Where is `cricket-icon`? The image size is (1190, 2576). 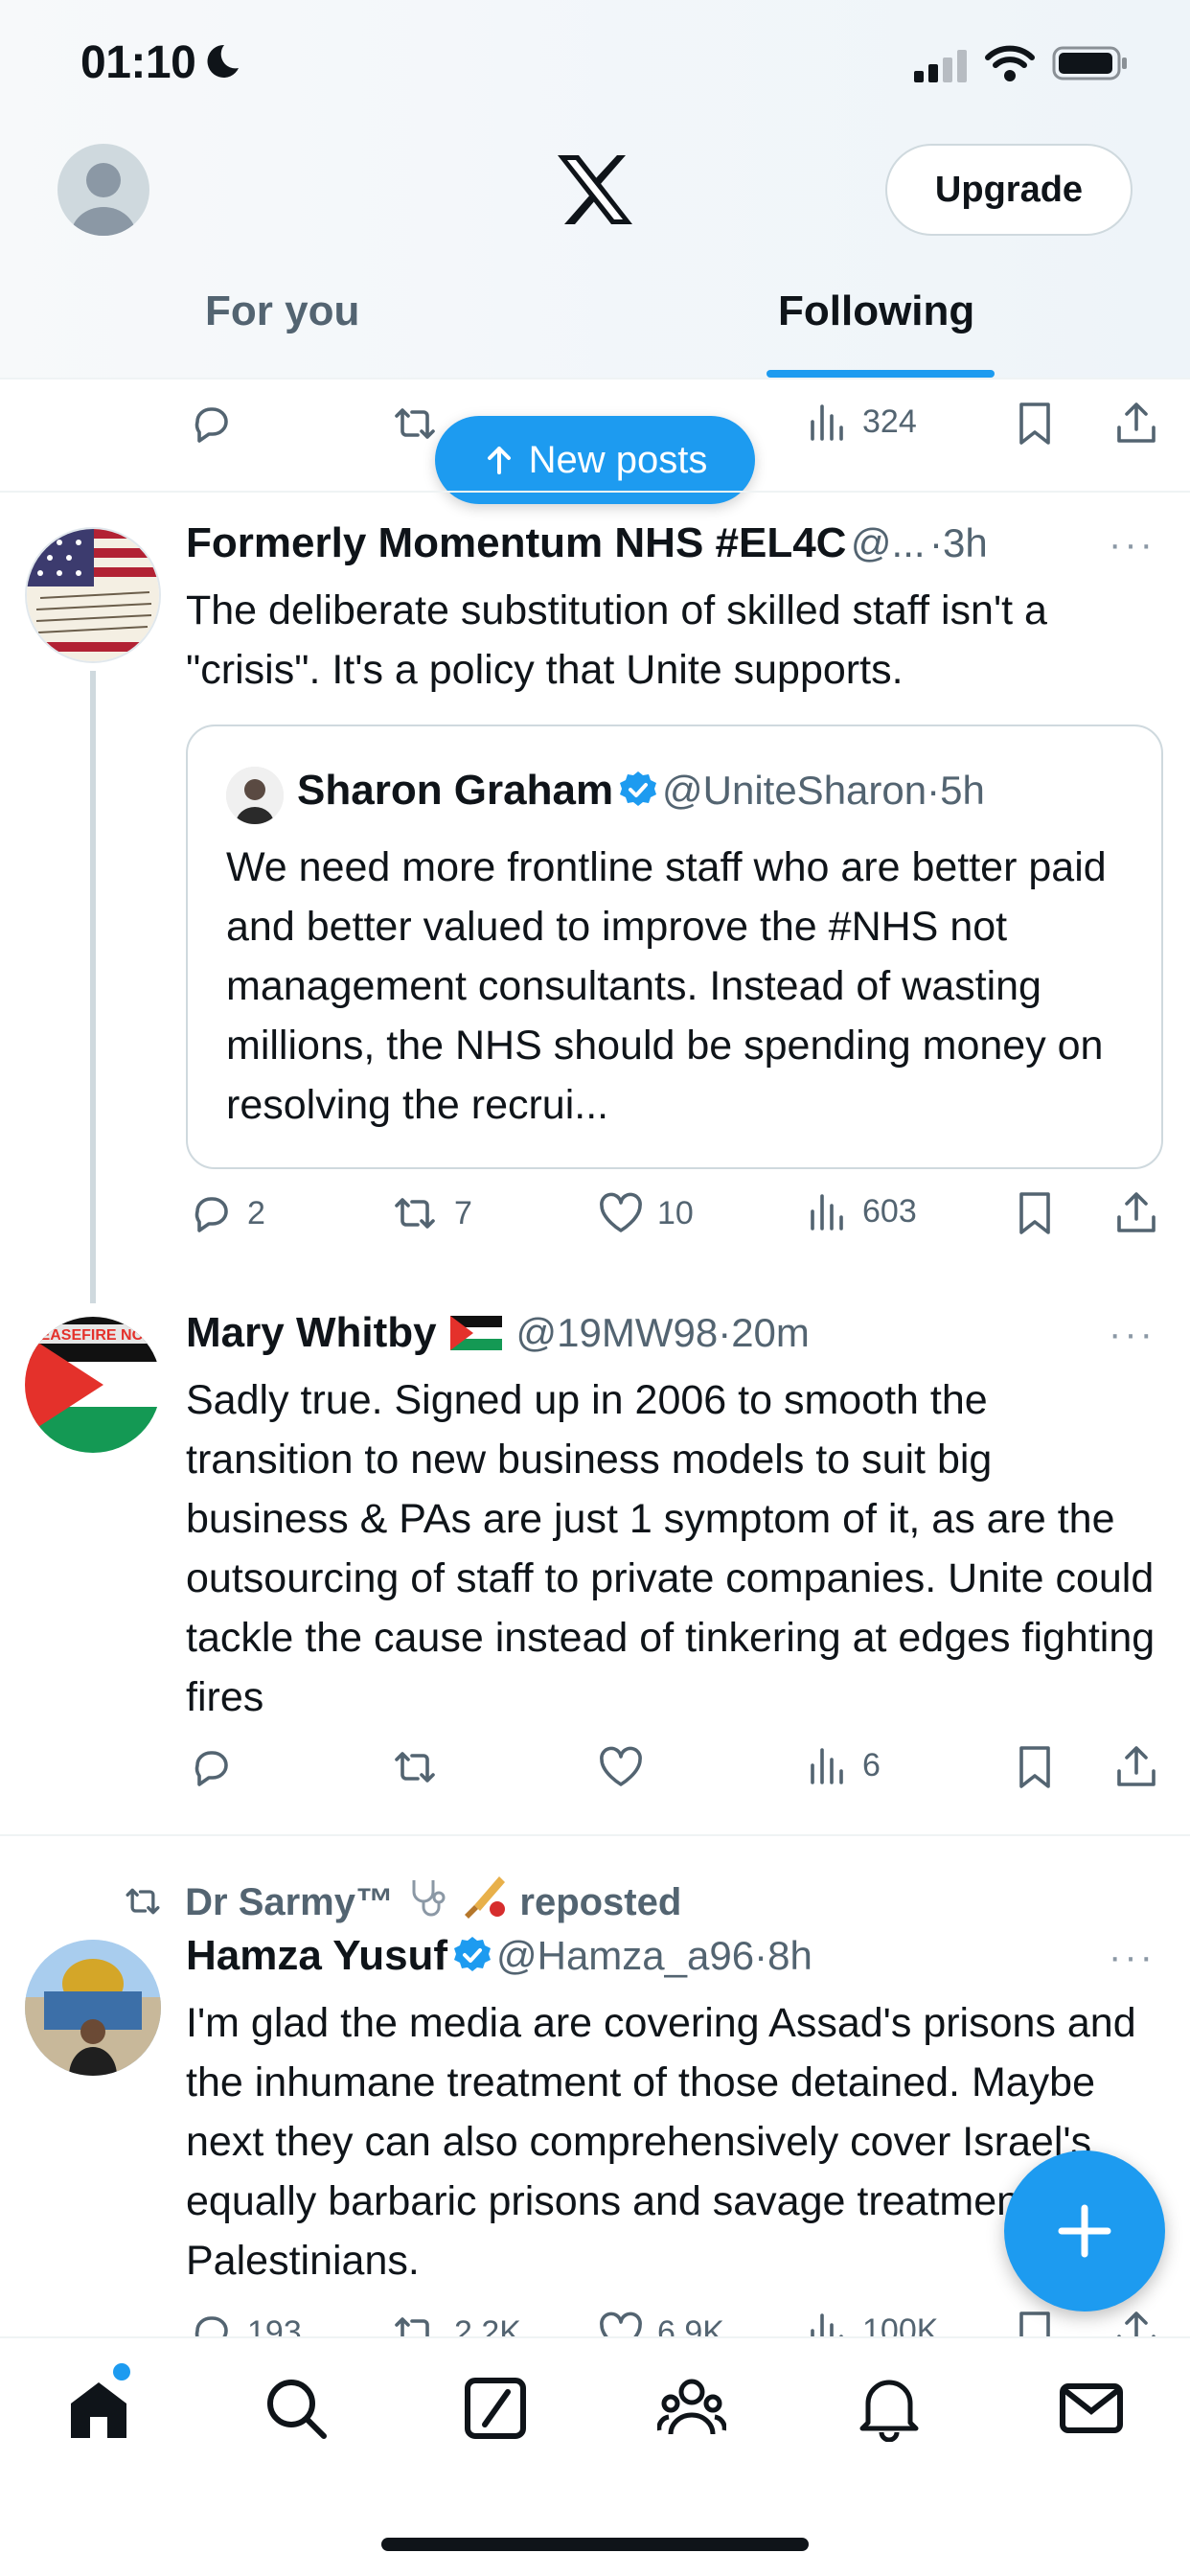
cricket-icon is located at coordinates (485, 1896).